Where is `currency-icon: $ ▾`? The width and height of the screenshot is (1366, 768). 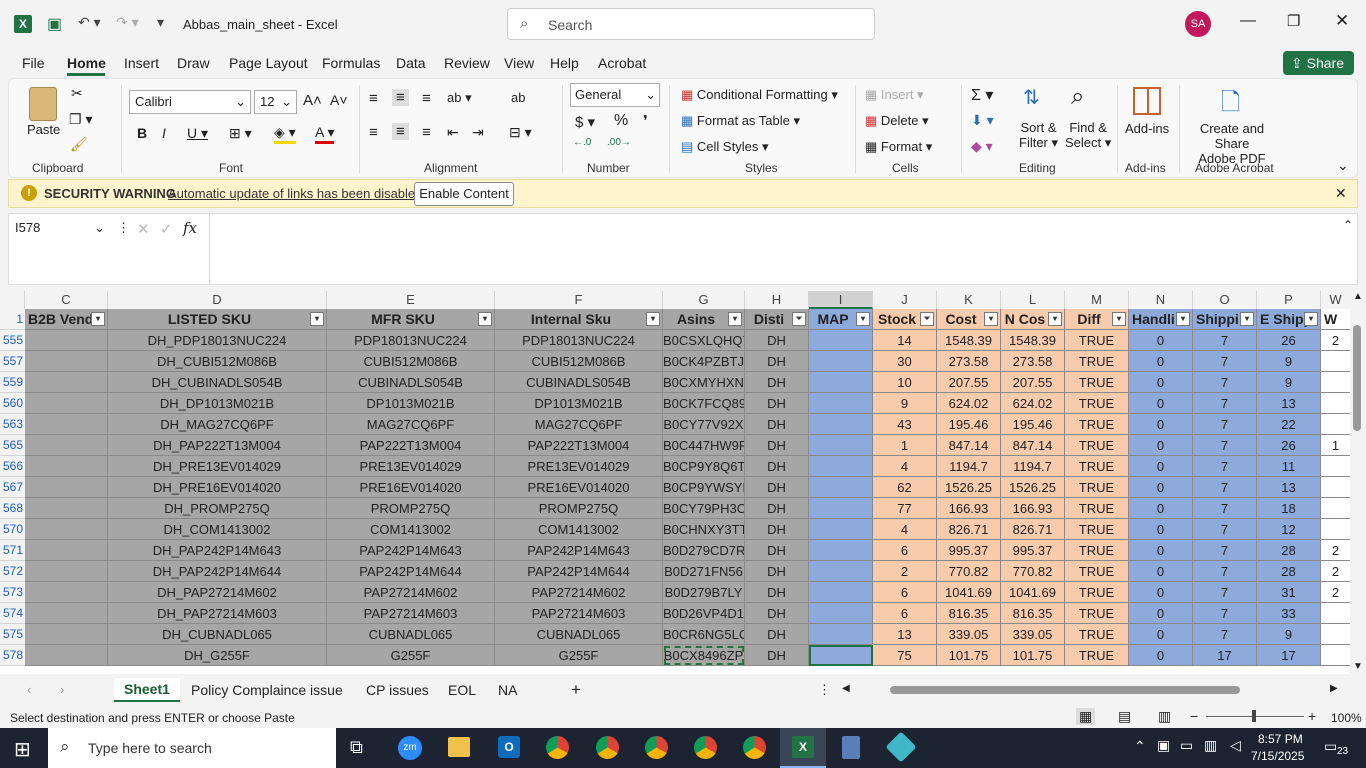
currency-icon: $ ▾ is located at coordinates (585, 122).